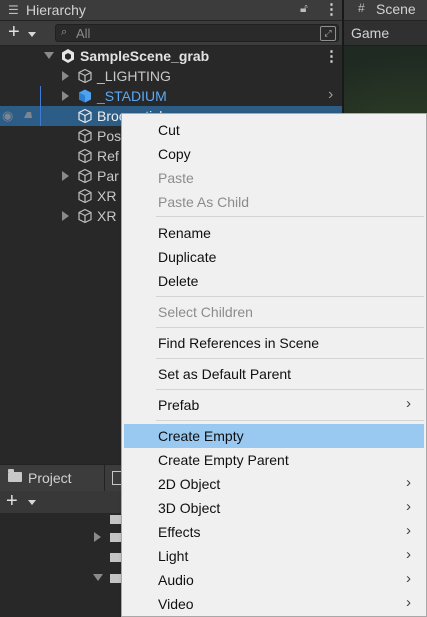 Image resolution: width=427 pixels, height=617 pixels. Describe the element at coordinates (191, 33) in the screenshot. I see `search-input` at that location.